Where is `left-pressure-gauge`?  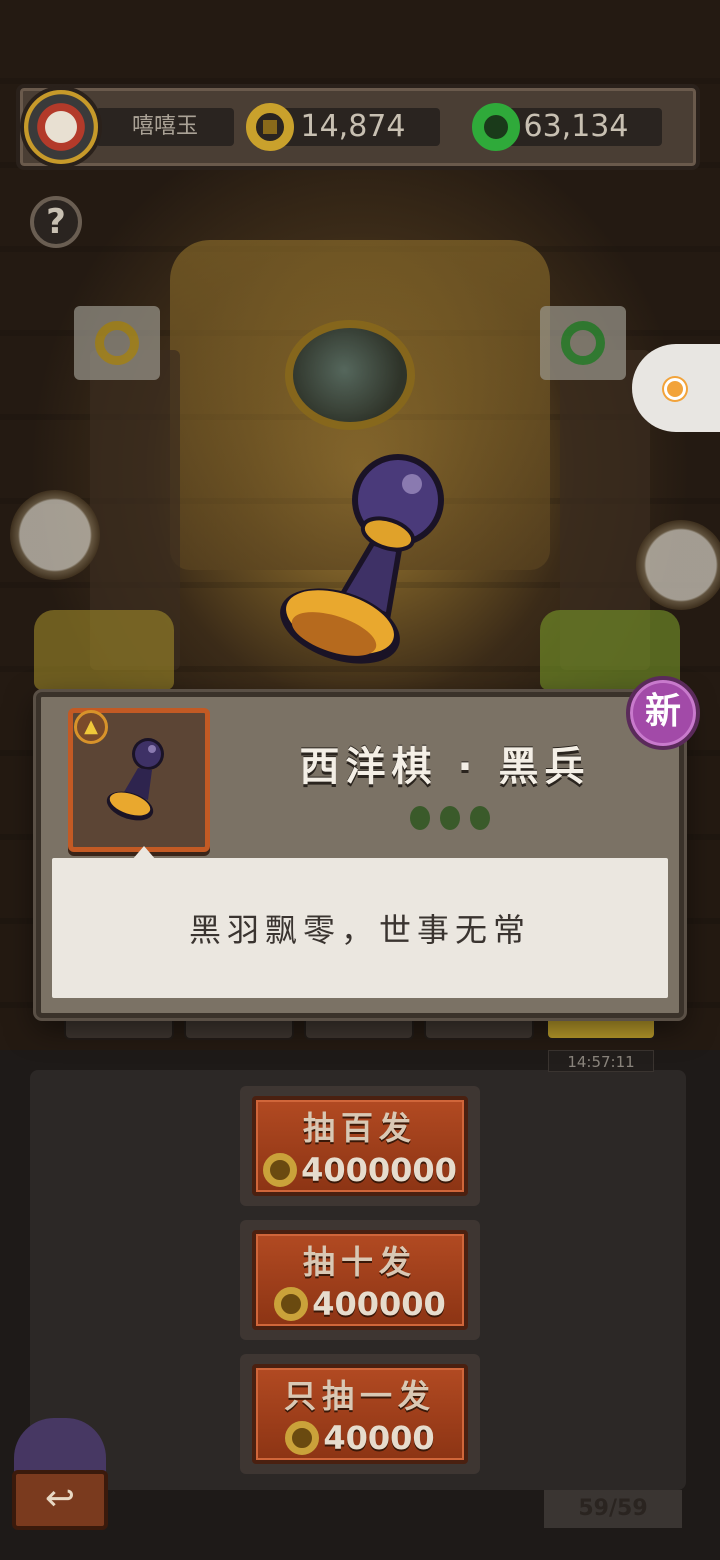 left-pressure-gauge is located at coordinates (55, 535).